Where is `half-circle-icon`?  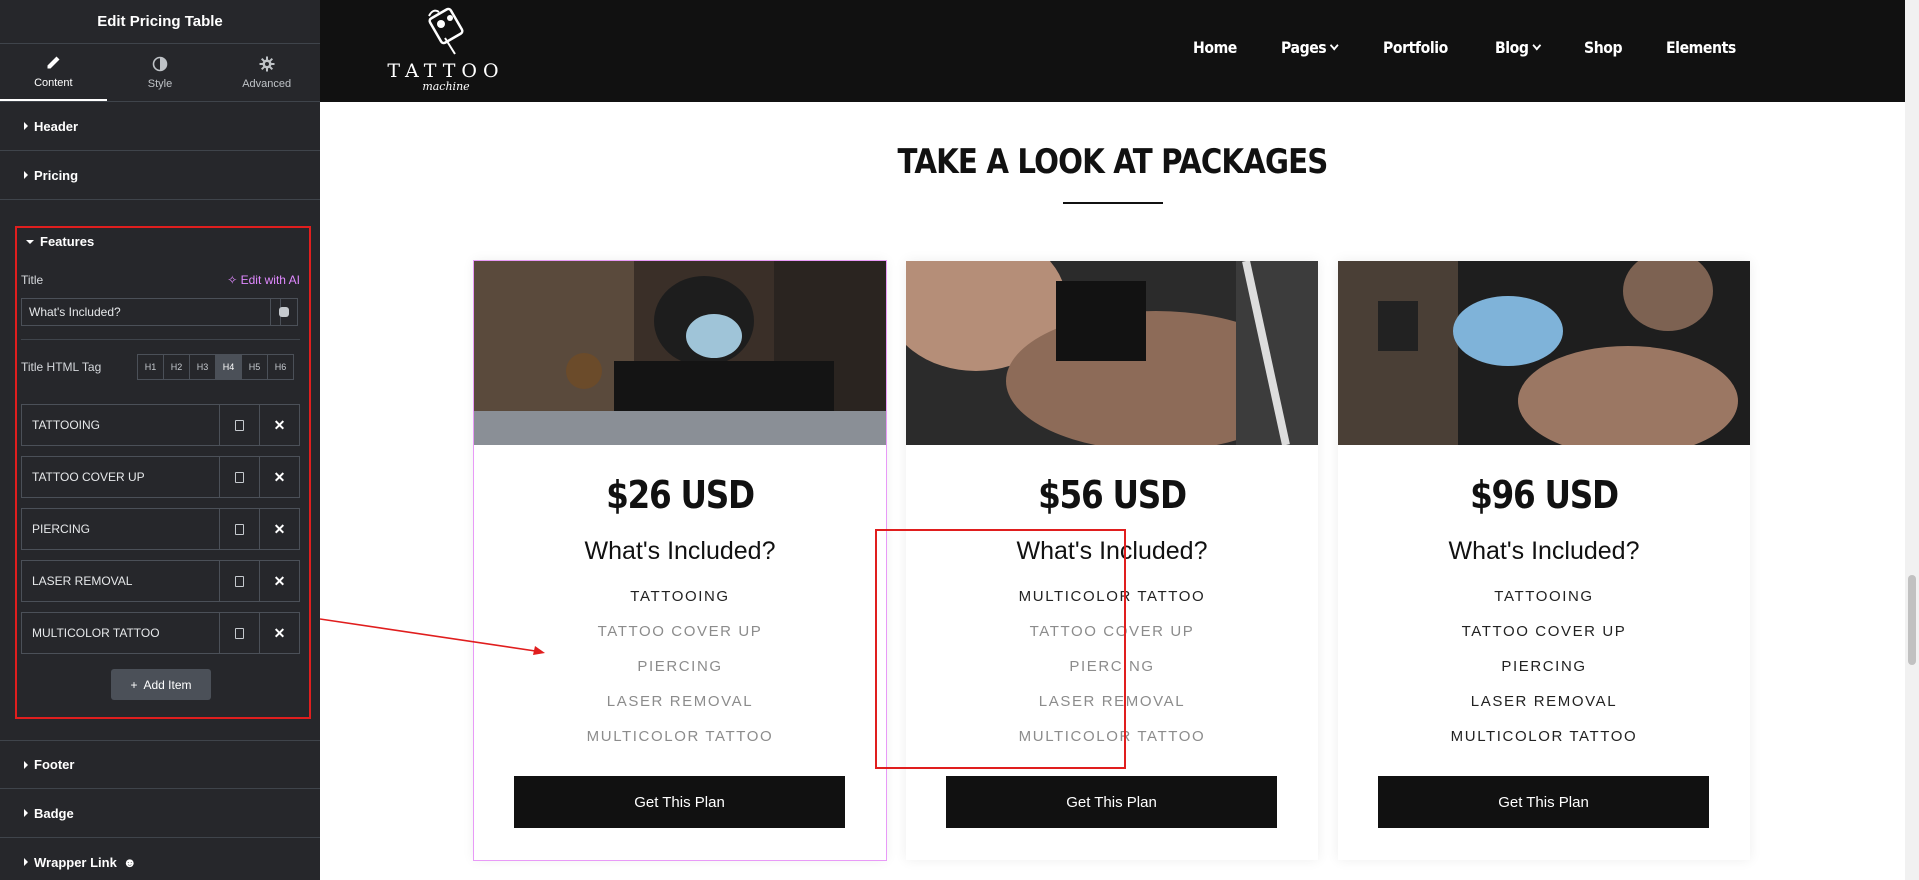 half-circle-icon is located at coordinates (160, 63).